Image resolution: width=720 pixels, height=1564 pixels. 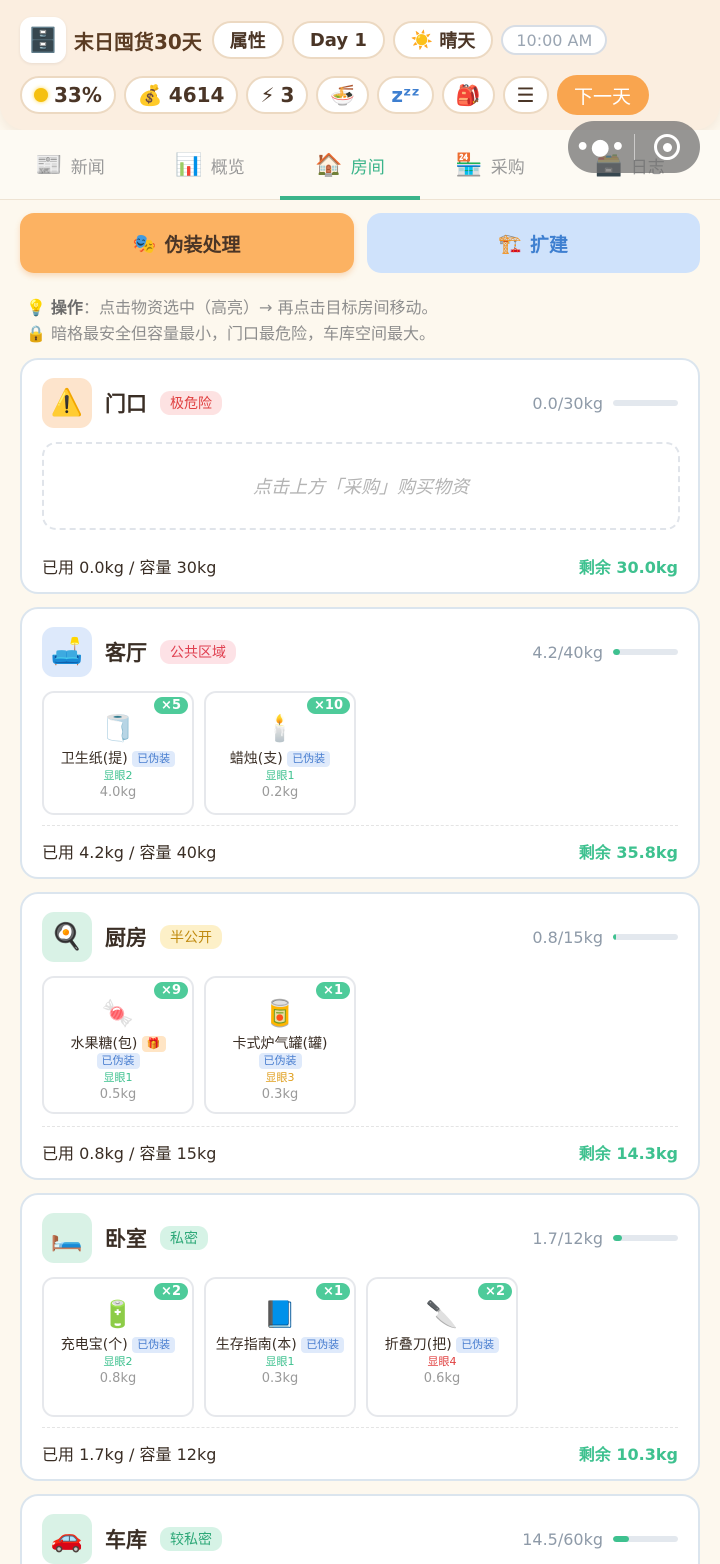 I want to click on item-weight: 4.0kg, so click(x=118, y=792).